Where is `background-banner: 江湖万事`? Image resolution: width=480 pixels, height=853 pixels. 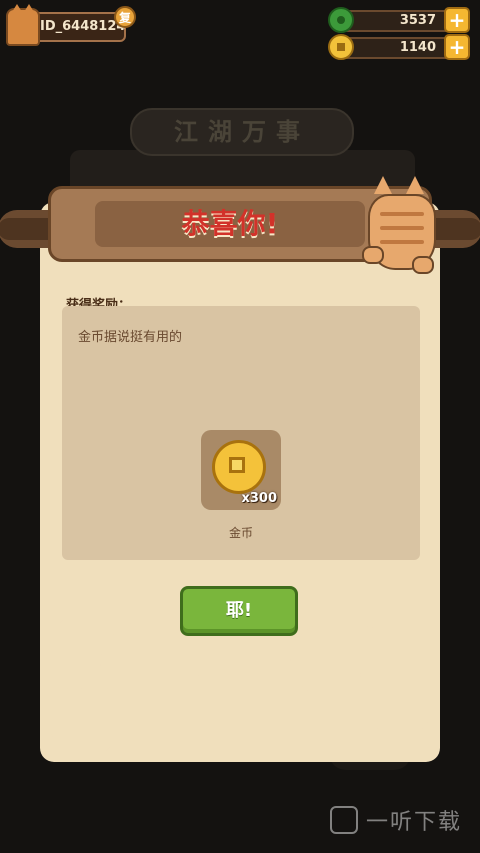
background-banner: 江湖万事 is located at coordinates (242, 132).